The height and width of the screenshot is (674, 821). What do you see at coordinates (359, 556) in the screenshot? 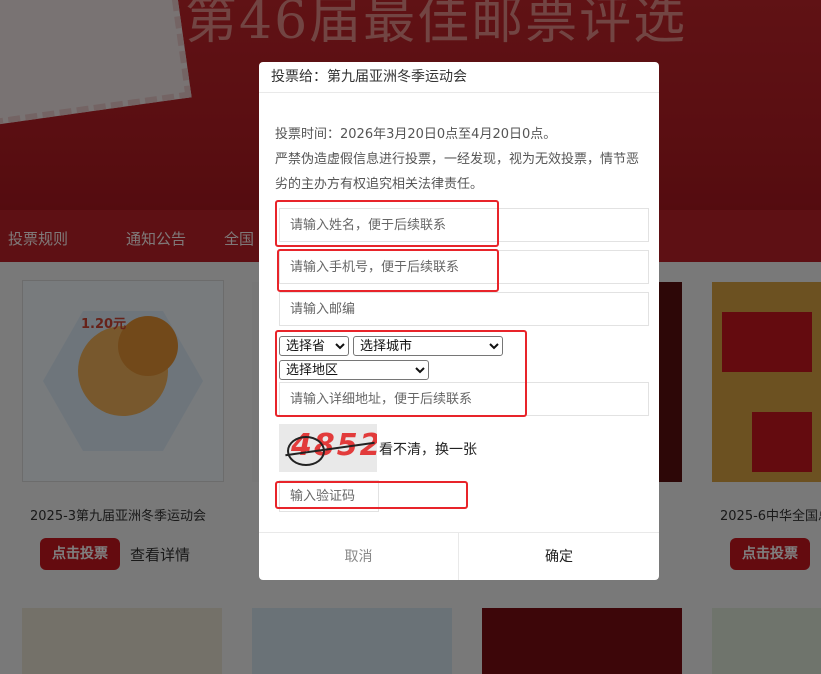
I see `cancel-button: 取消` at bounding box center [359, 556].